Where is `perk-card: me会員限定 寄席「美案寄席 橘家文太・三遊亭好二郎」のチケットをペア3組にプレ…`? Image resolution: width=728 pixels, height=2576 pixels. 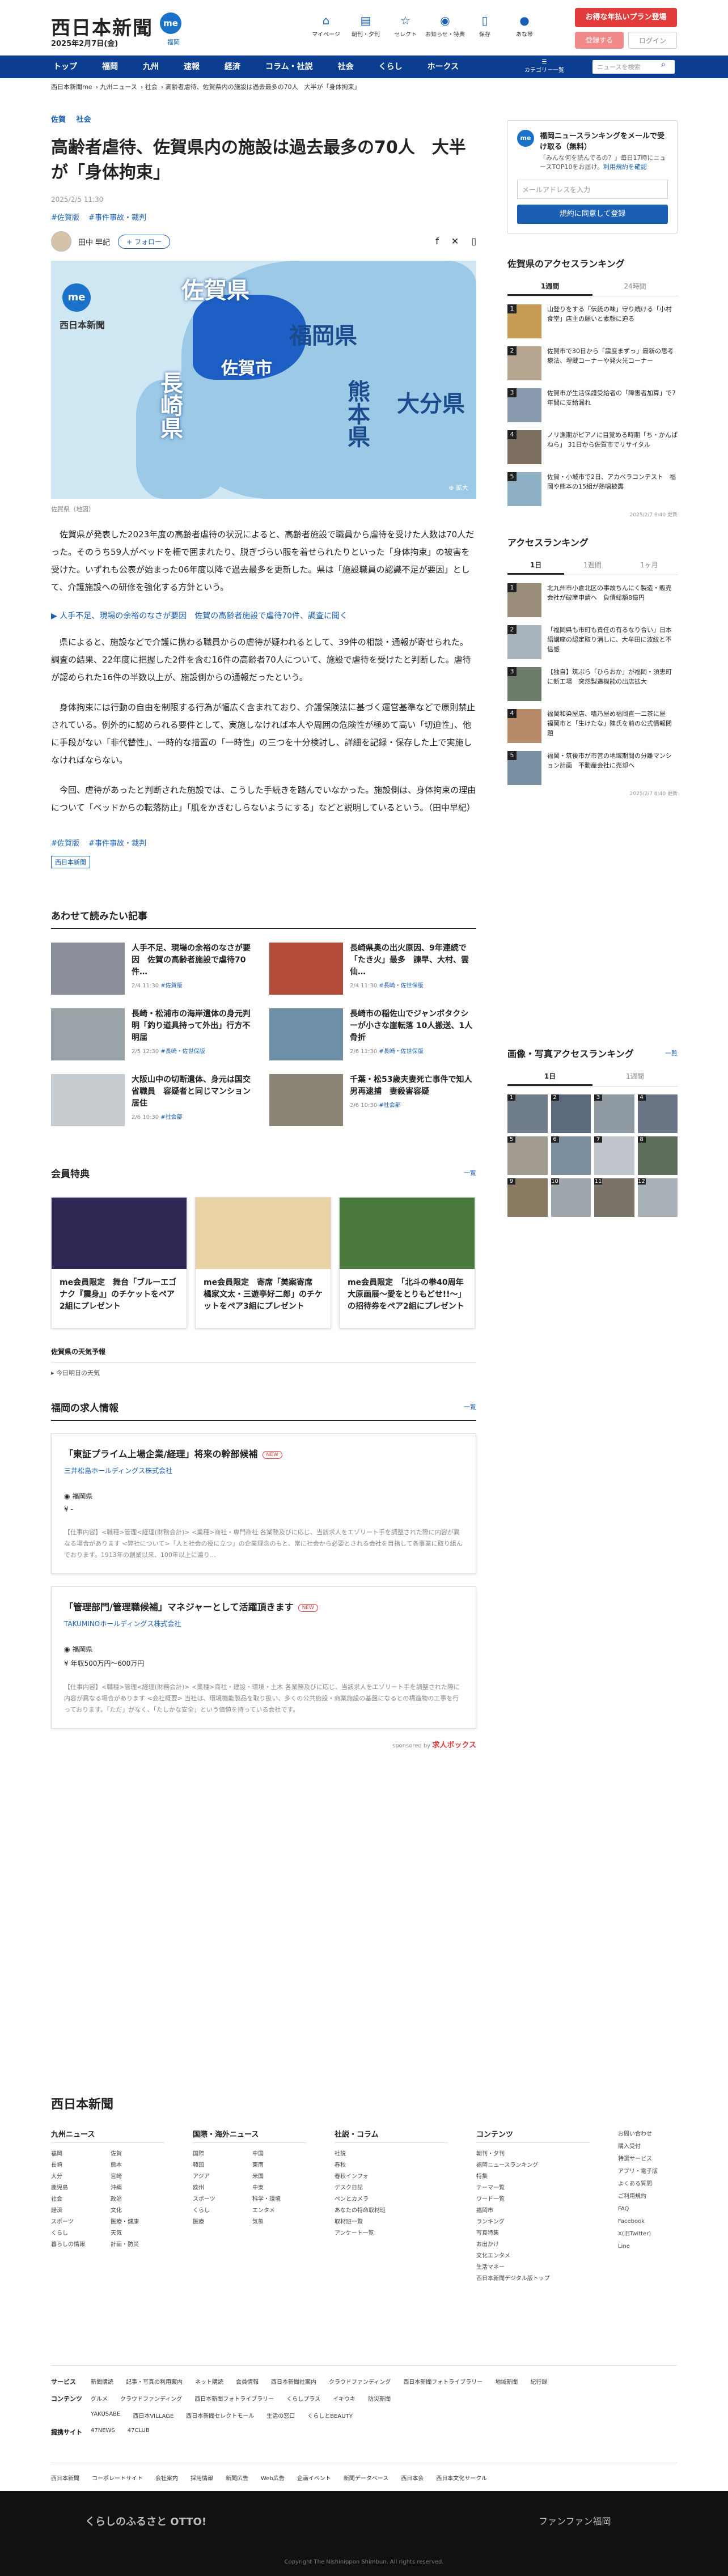 perk-card: me会員限定 寄席「美案寄席 橘家文太・三遊亭好二郎」のチケットをペア3組にプレ… is located at coordinates (263, 1263).